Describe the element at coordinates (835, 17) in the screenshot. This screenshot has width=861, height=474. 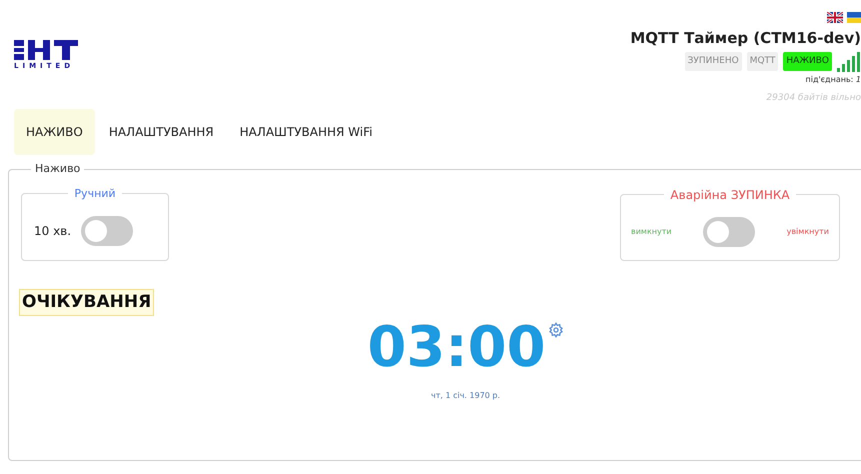
I see `uk-flag-icon` at that location.